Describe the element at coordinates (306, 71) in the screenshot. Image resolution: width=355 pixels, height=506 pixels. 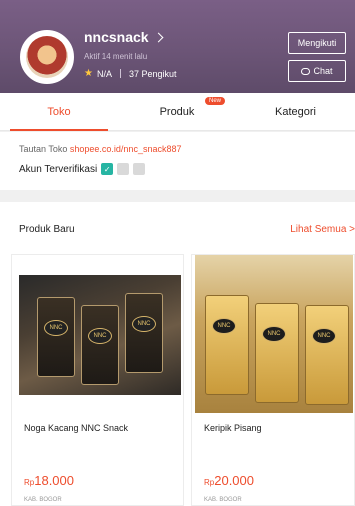
I see `chat-icon` at that location.